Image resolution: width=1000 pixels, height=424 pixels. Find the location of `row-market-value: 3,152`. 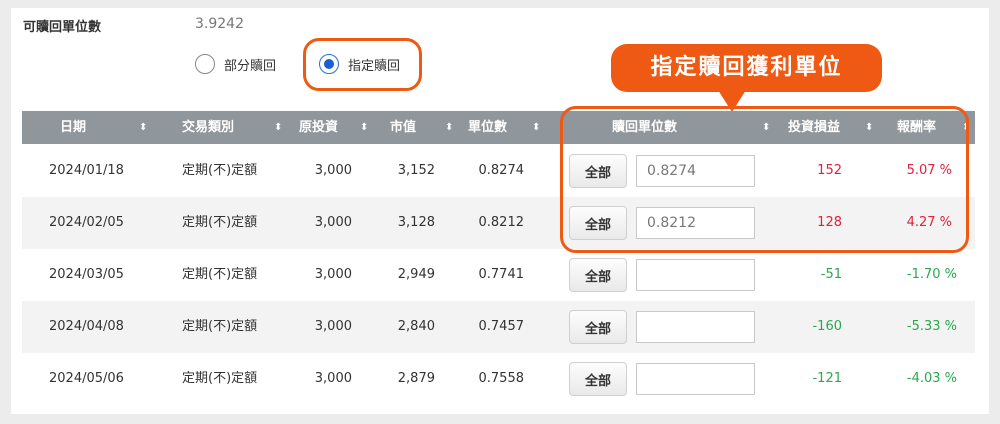

row-market-value: 3,152 is located at coordinates (416, 170).